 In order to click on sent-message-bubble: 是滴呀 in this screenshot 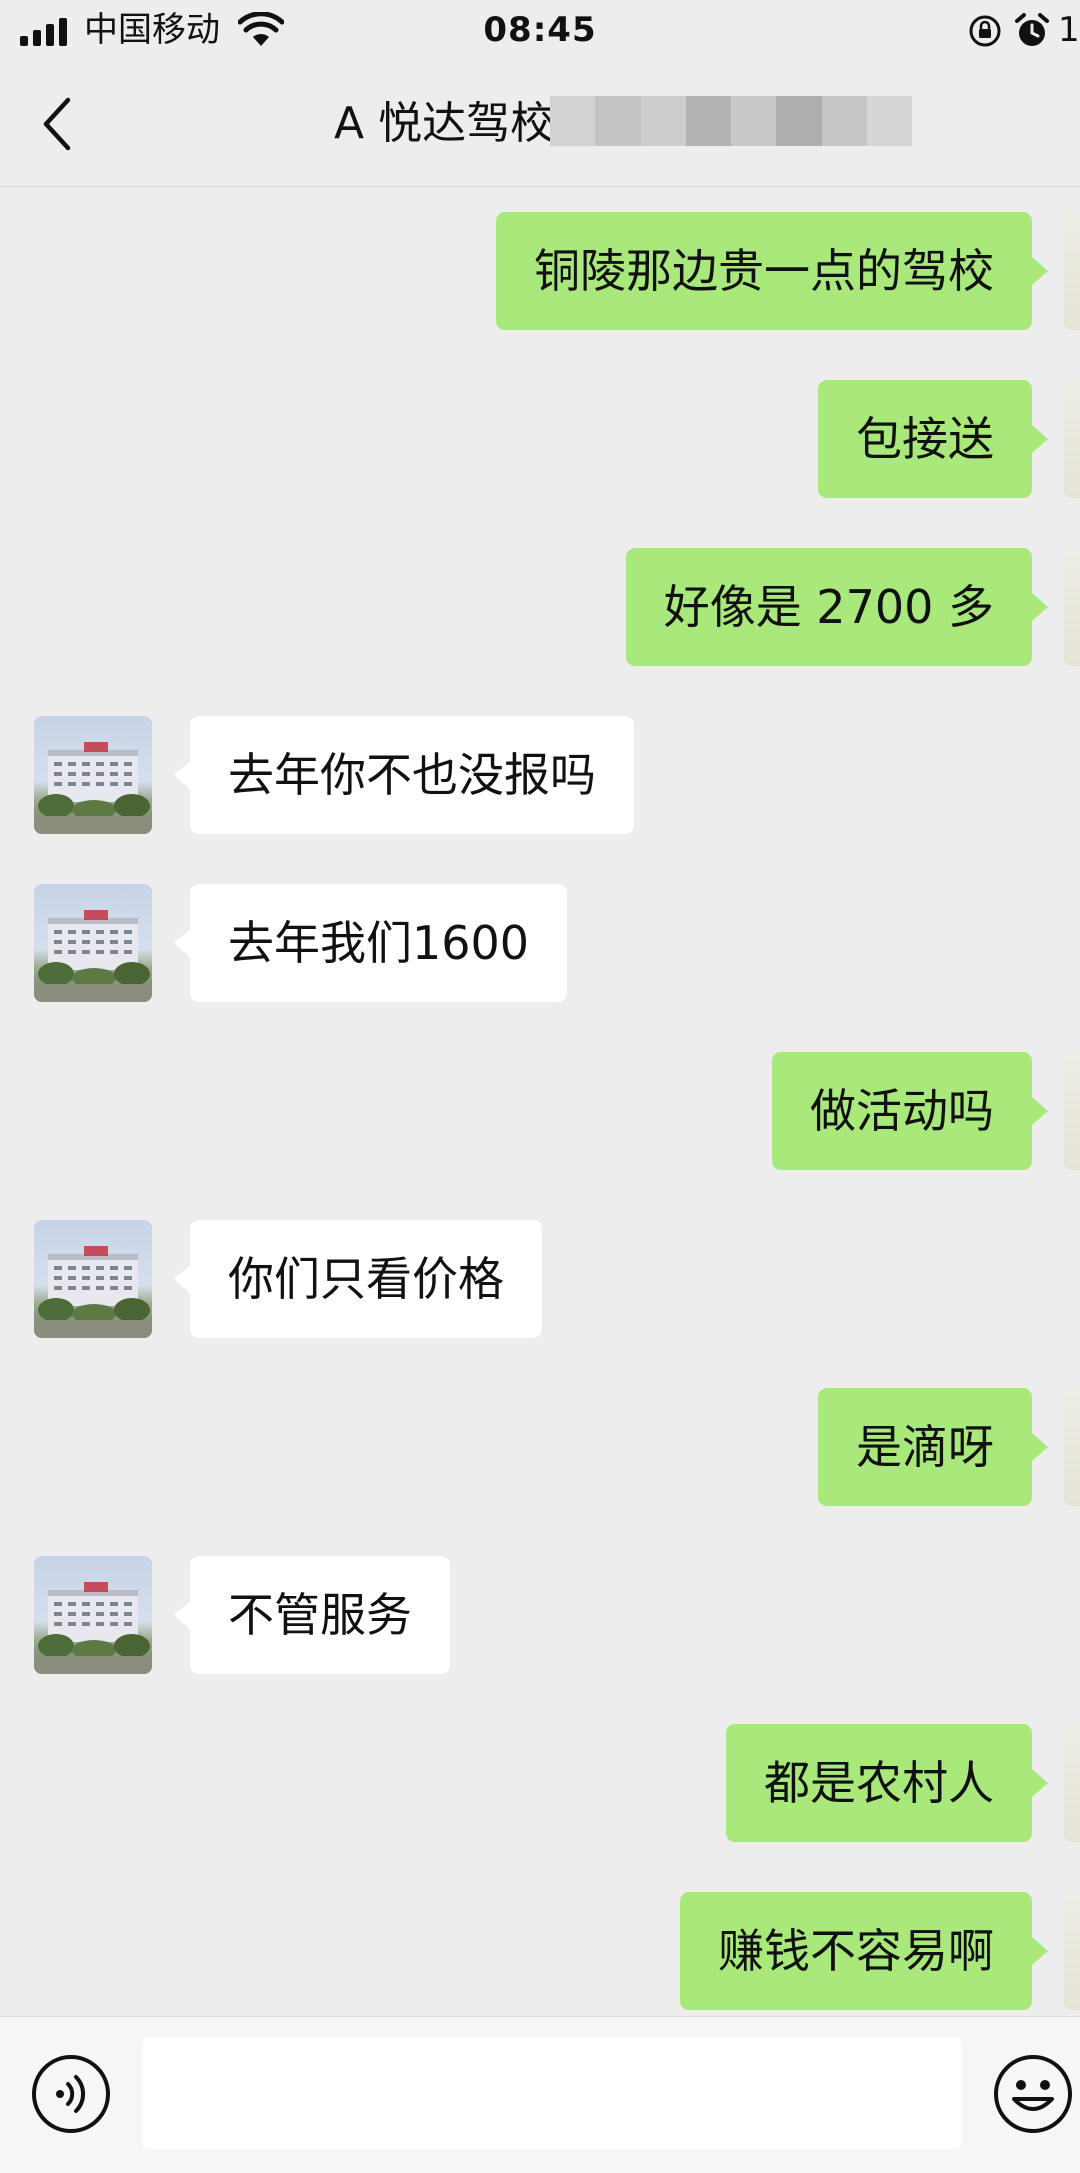, I will do `click(933, 1447)`.